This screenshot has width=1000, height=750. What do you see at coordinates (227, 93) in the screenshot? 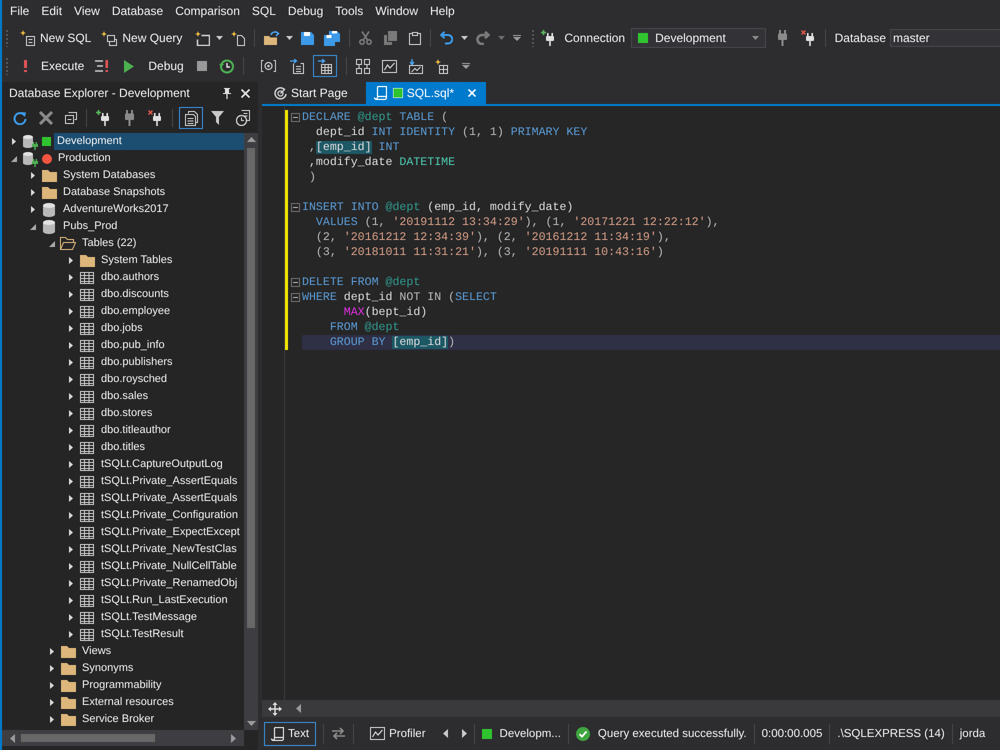
I see `pin-icon` at bounding box center [227, 93].